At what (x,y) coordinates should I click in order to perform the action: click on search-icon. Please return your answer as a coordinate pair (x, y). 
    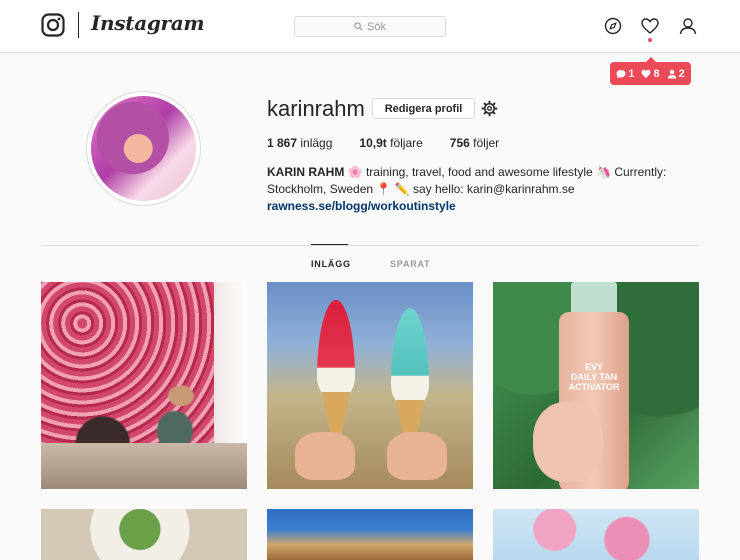
    Looking at the image, I should click on (358, 26).